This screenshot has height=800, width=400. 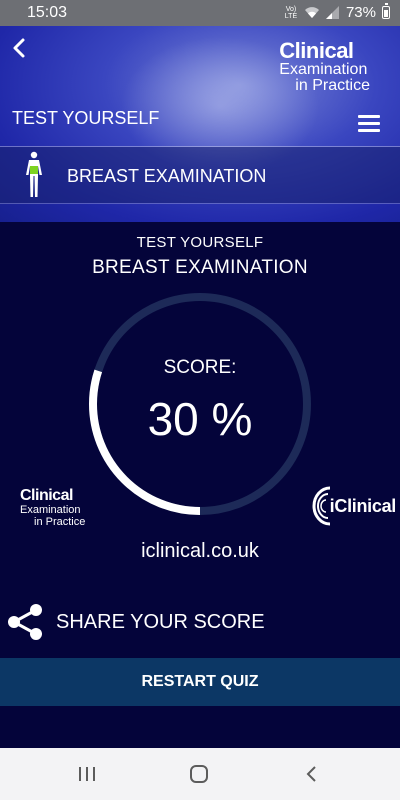 What do you see at coordinates (200, 203) in the screenshot?
I see `section-divider` at bounding box center [200, 203].